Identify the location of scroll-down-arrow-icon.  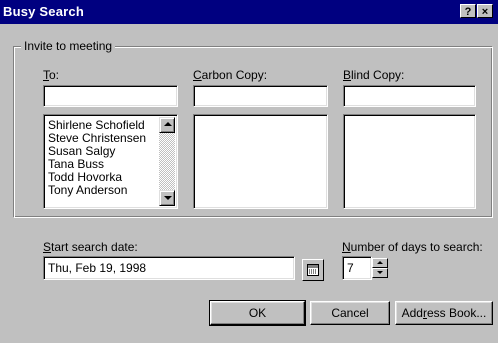
(168, 198).